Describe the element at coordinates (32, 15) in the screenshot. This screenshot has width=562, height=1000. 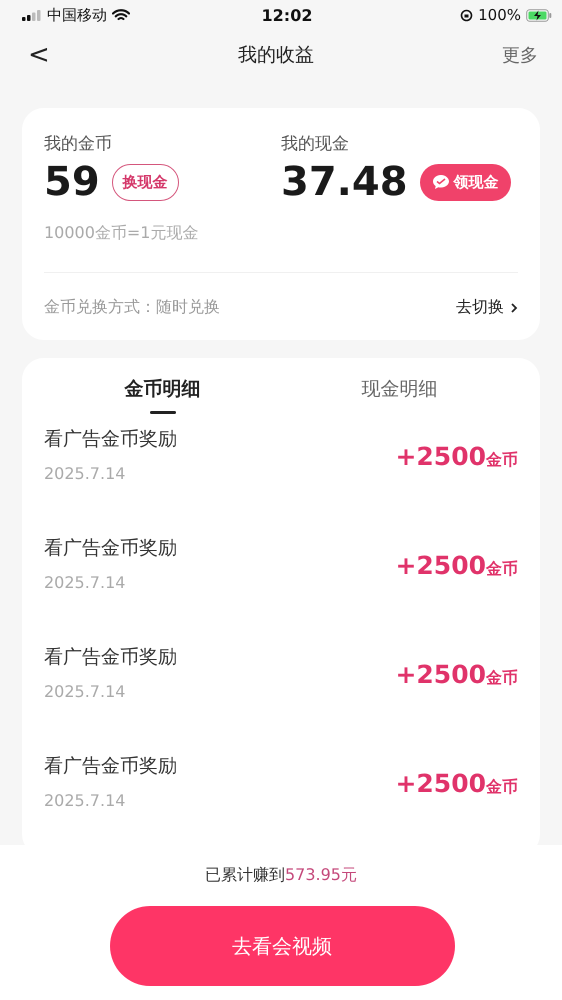
I see `signal-icon` at that location.